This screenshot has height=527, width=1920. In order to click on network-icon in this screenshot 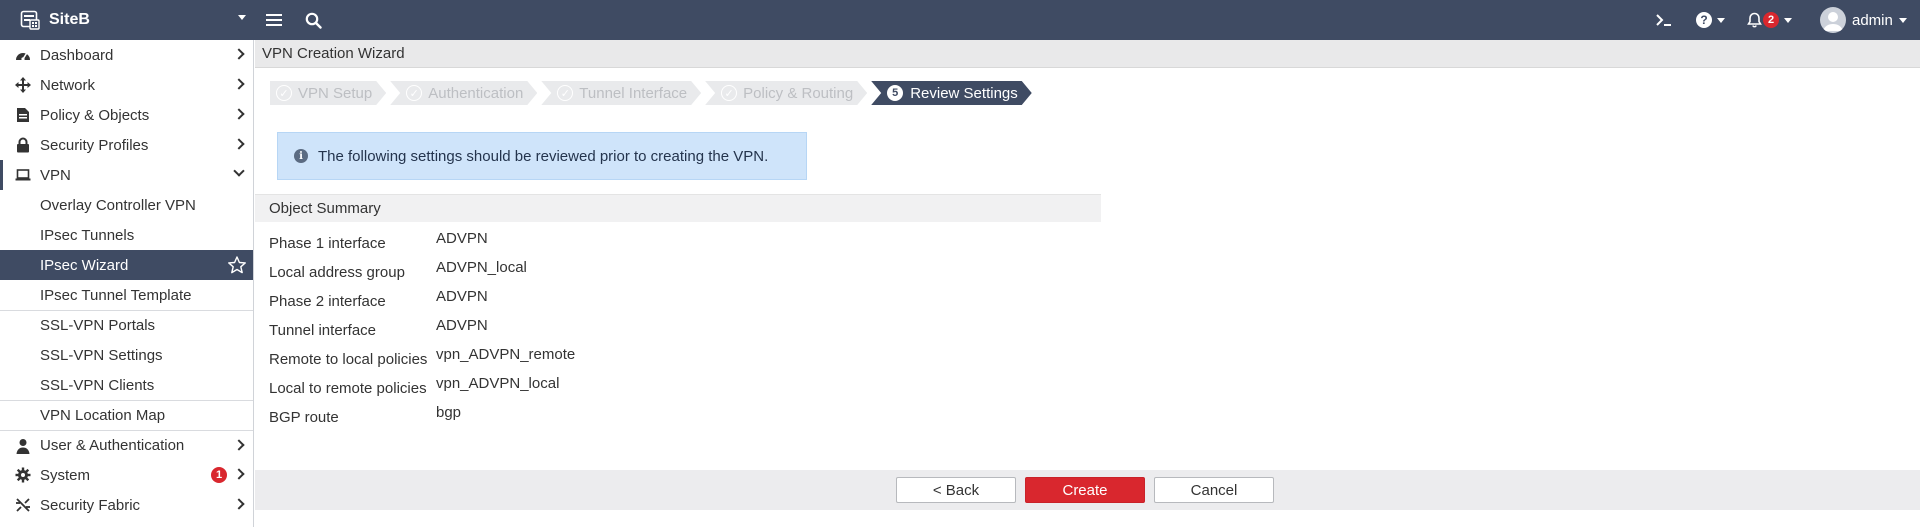, I will do `click(23, 85)`.